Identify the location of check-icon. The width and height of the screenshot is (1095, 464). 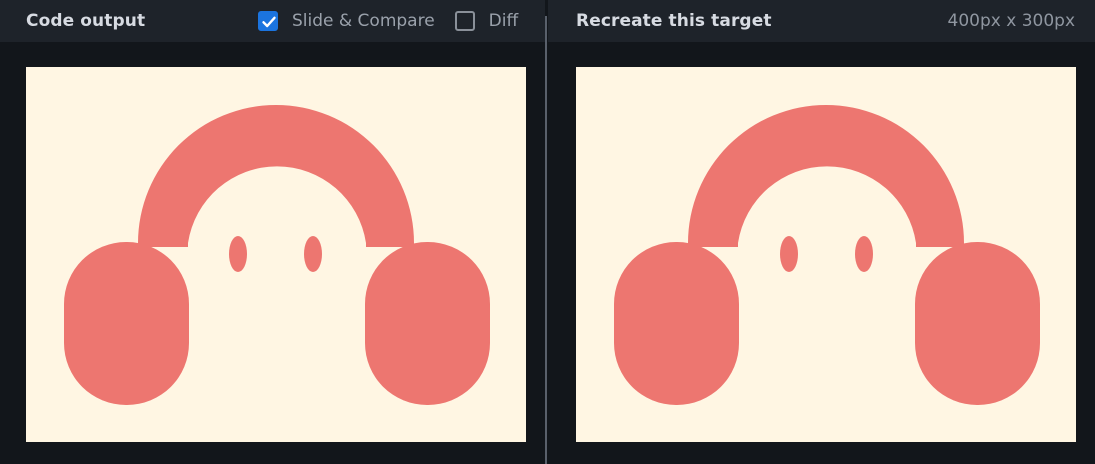
(269, 22).